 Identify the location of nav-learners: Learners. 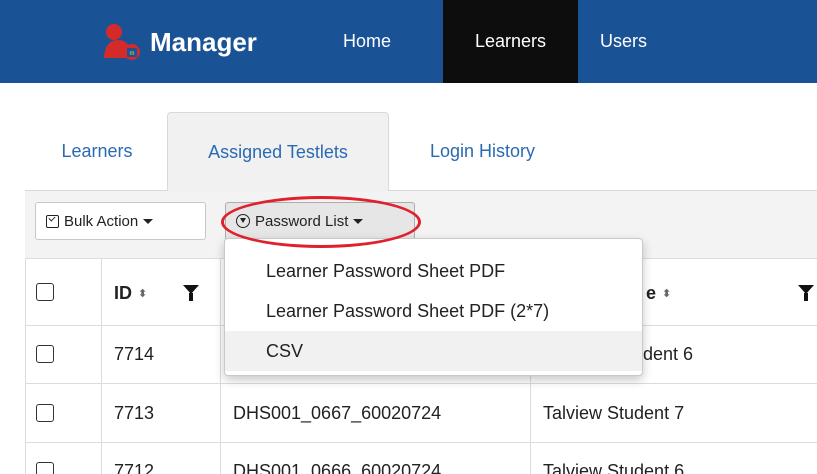
(510, 41).